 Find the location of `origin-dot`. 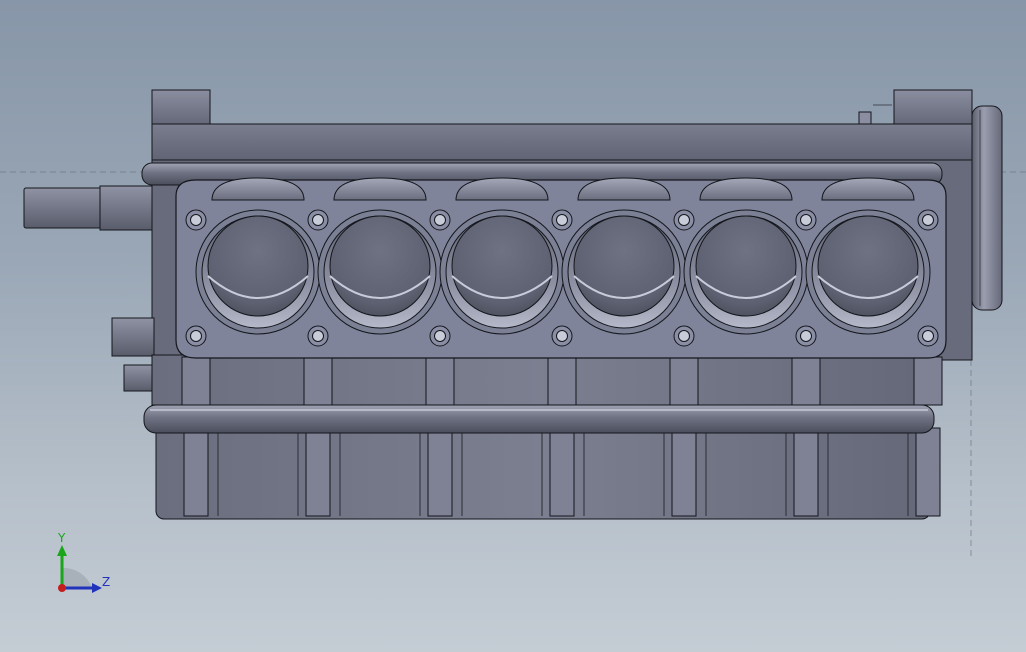

origin-dot is located at coordinates (62, 588).